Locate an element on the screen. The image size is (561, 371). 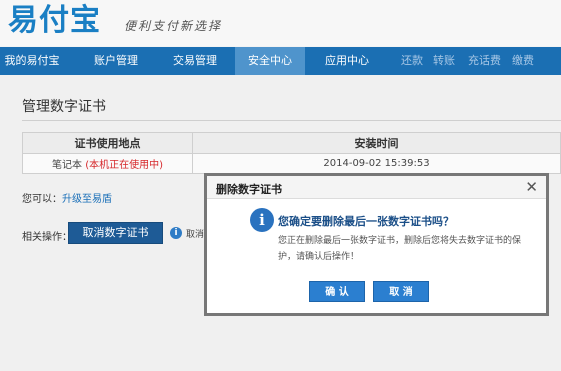
upgrade-link: 升级至易盾 is located at coordinates (87, 199).